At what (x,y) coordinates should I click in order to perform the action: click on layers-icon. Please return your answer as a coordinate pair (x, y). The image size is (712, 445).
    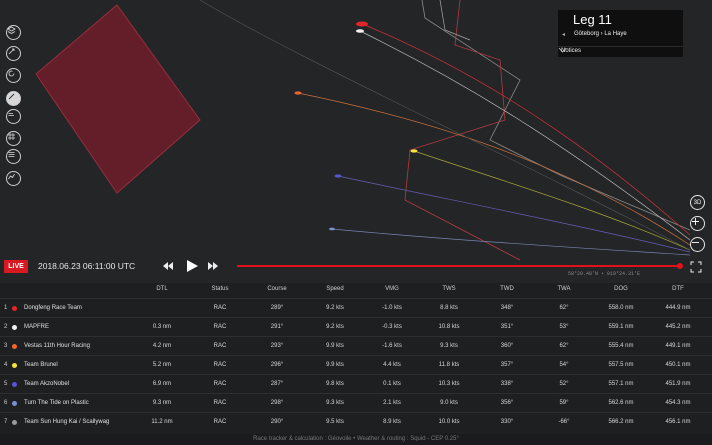
    Looking at the image, I should click on (13, 32).